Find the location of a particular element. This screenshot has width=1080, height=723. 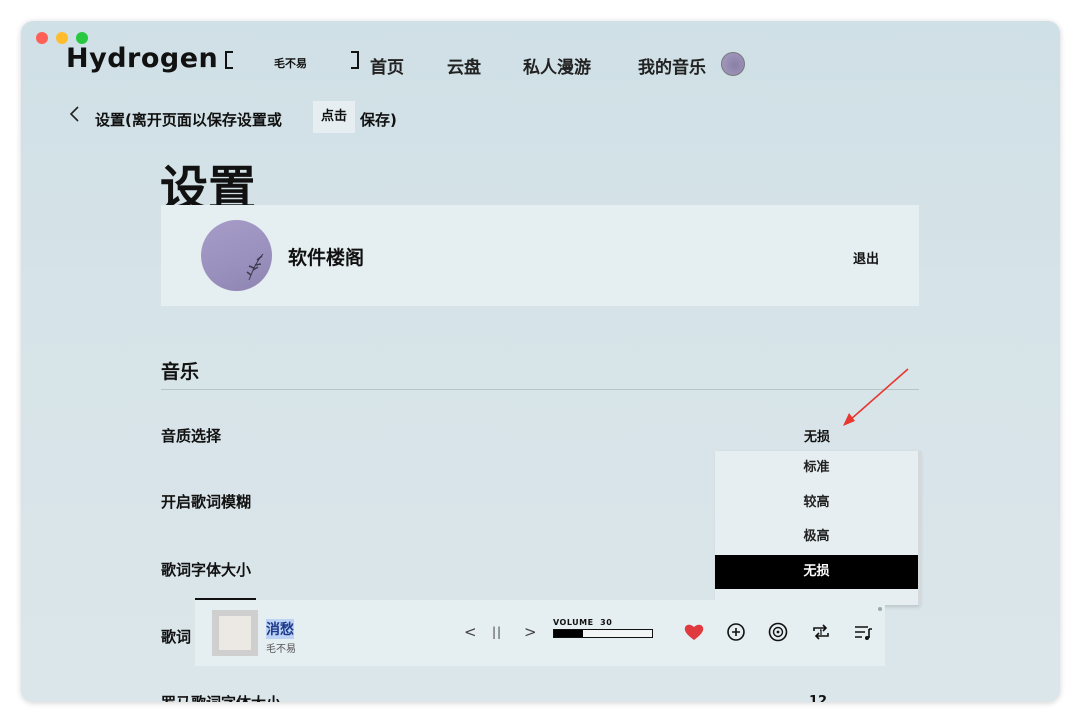

setting-label-lyric: 歌词 is located at coordinates (176, 637).